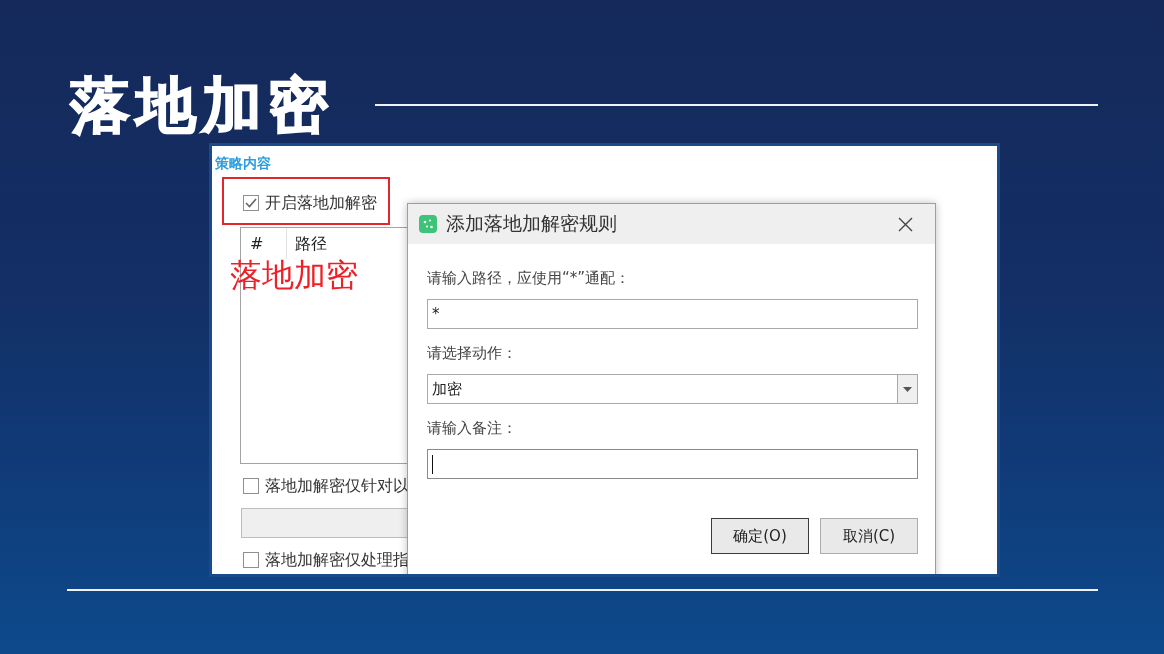  What do you see at coordinates (264, 243) in the screenshot?
I see `column-header: #` at bounding box center [264, 243].